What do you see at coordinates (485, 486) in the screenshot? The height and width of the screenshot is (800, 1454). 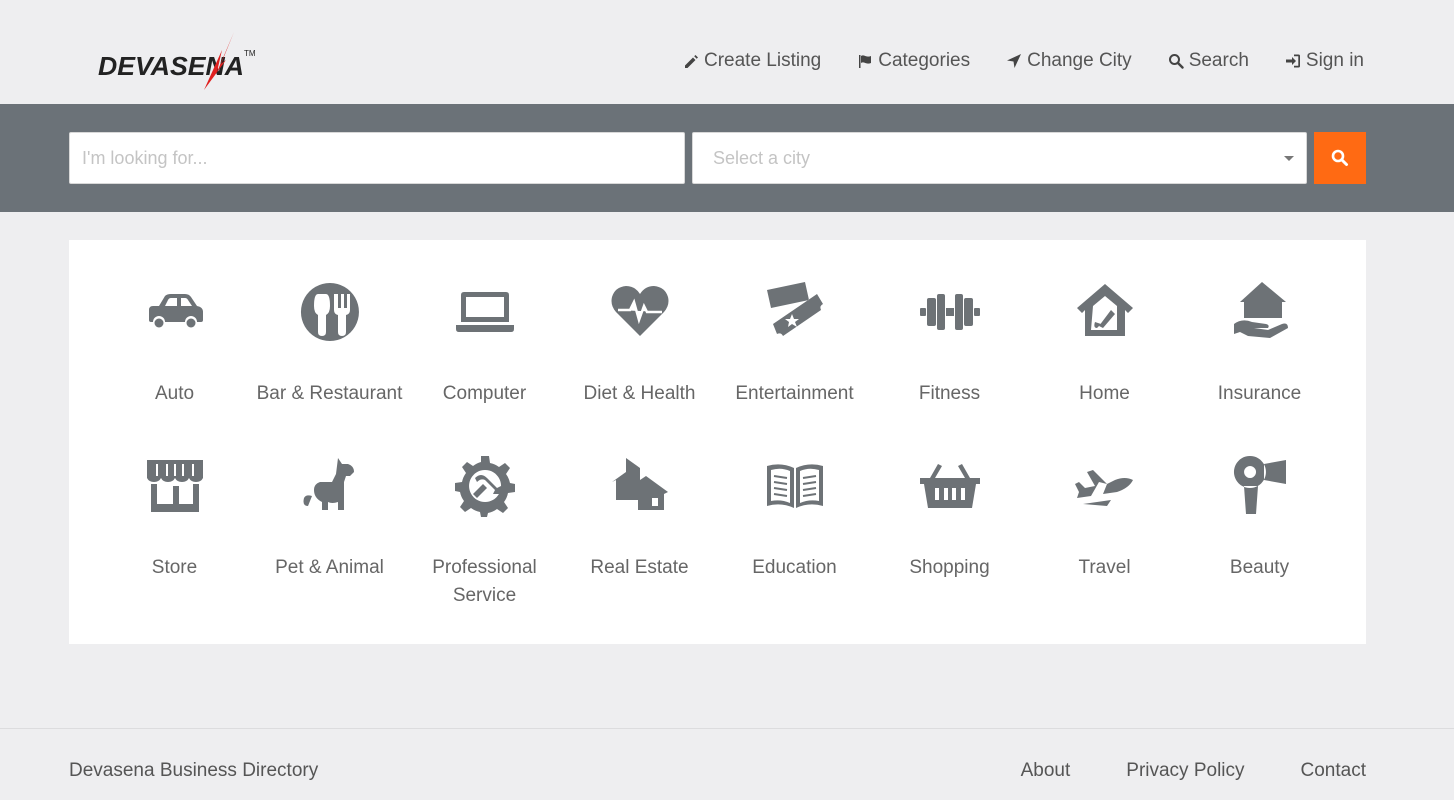 I see `gear-wrench-icon` at bounding box center [485, 486].